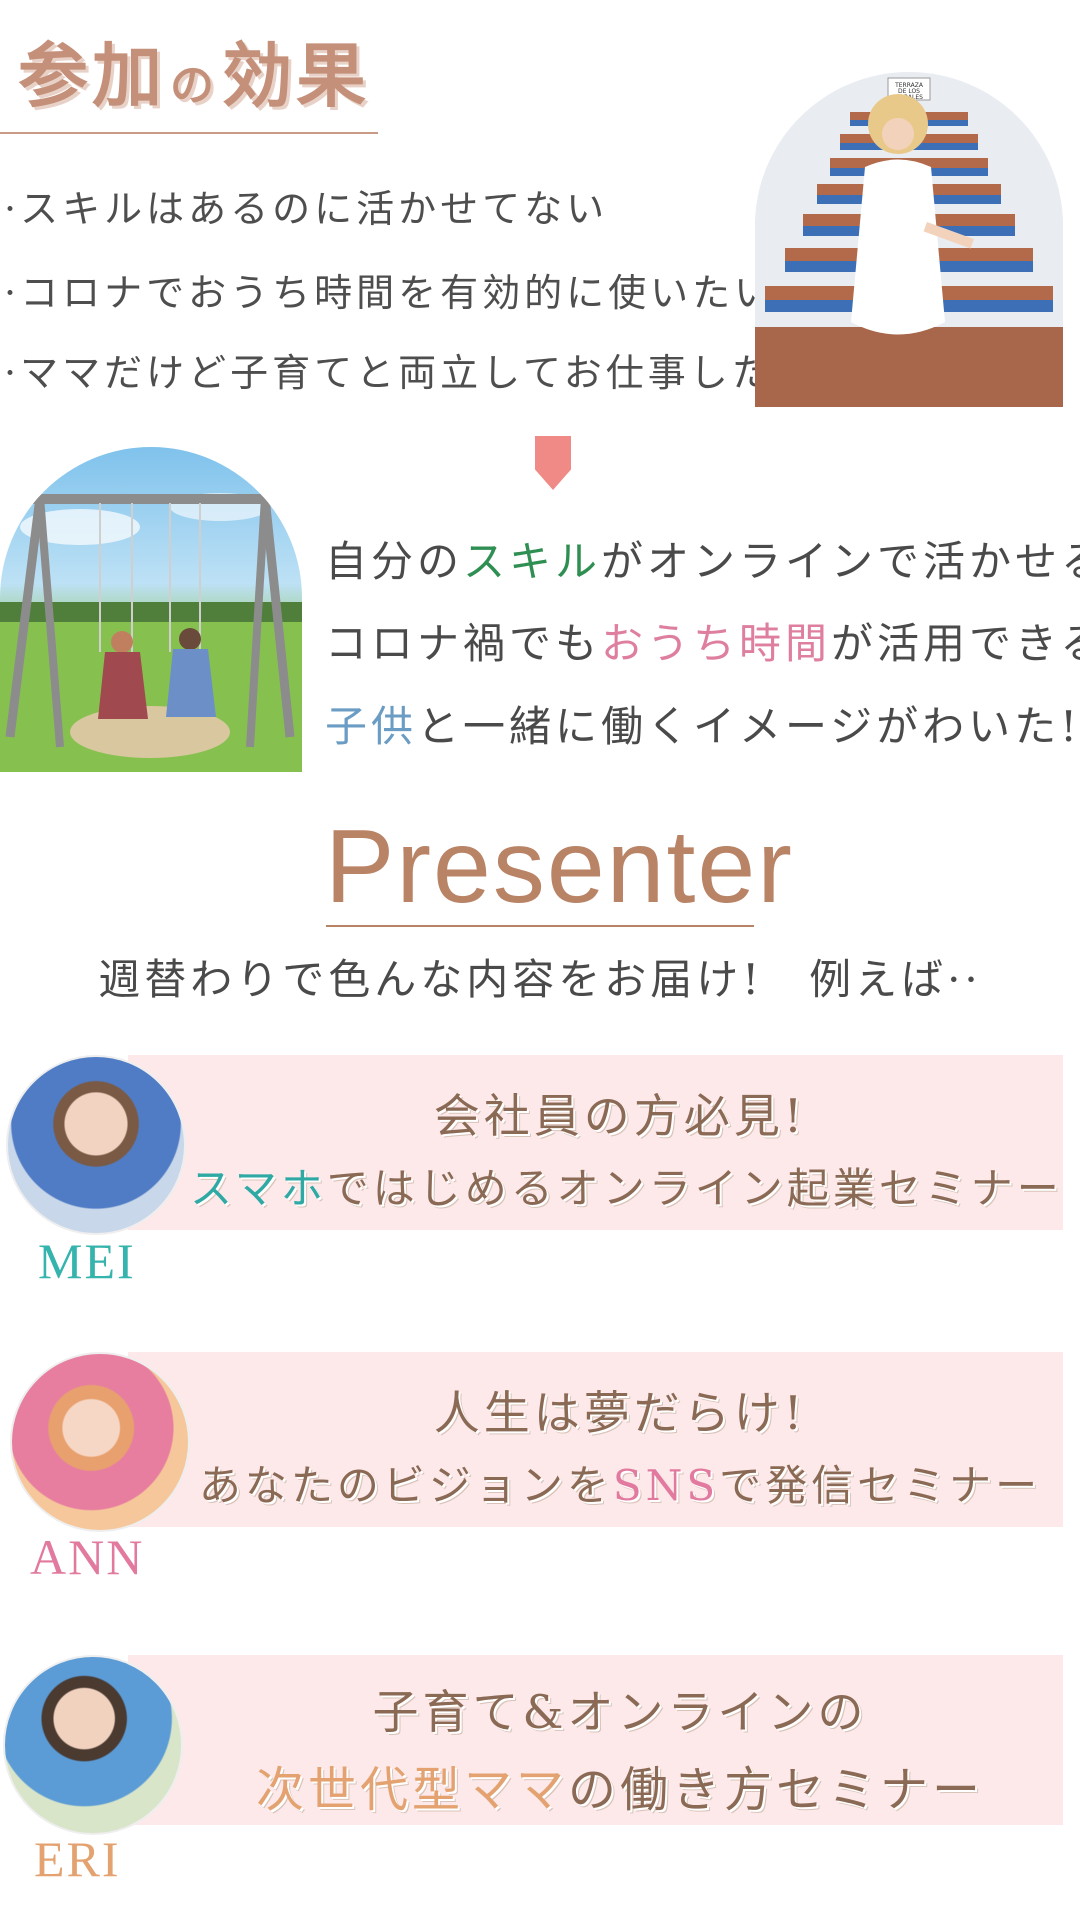 This screenshot has height=1920, width=1080. I want to click on benefit-line: 子供と一緒に働くイメージがわいた!, so click(702, 723).